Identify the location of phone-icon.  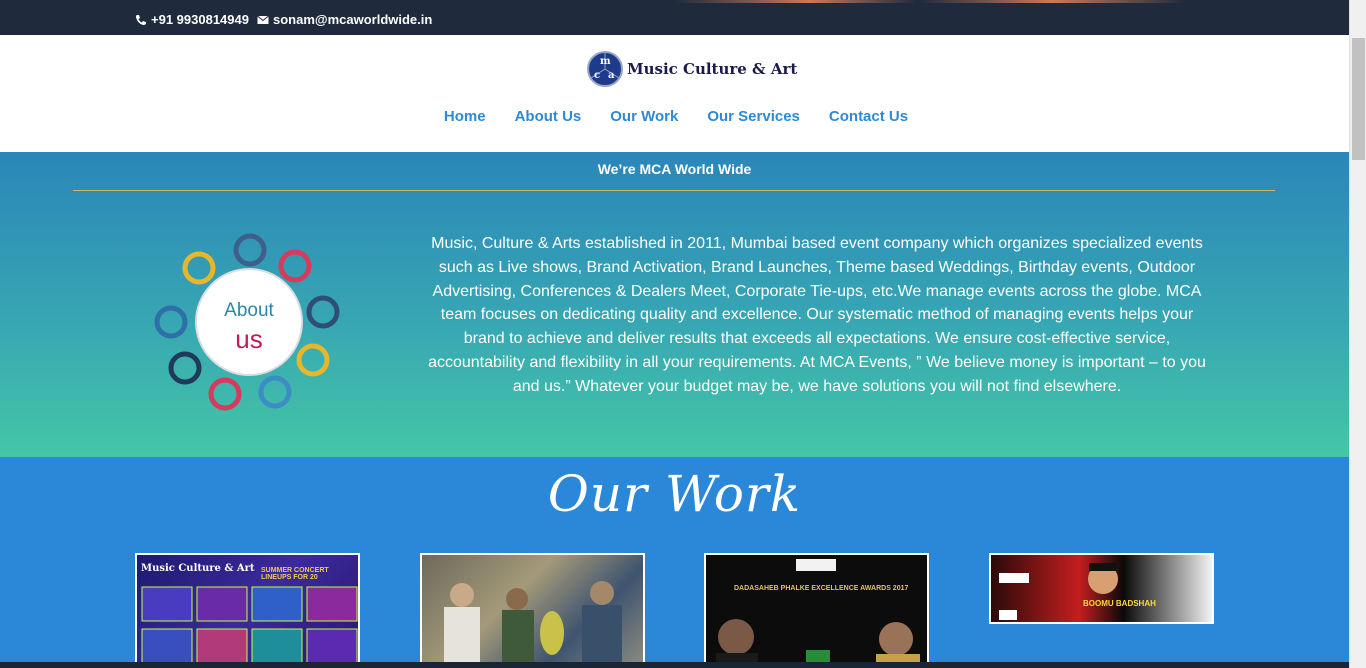
(141, 19).